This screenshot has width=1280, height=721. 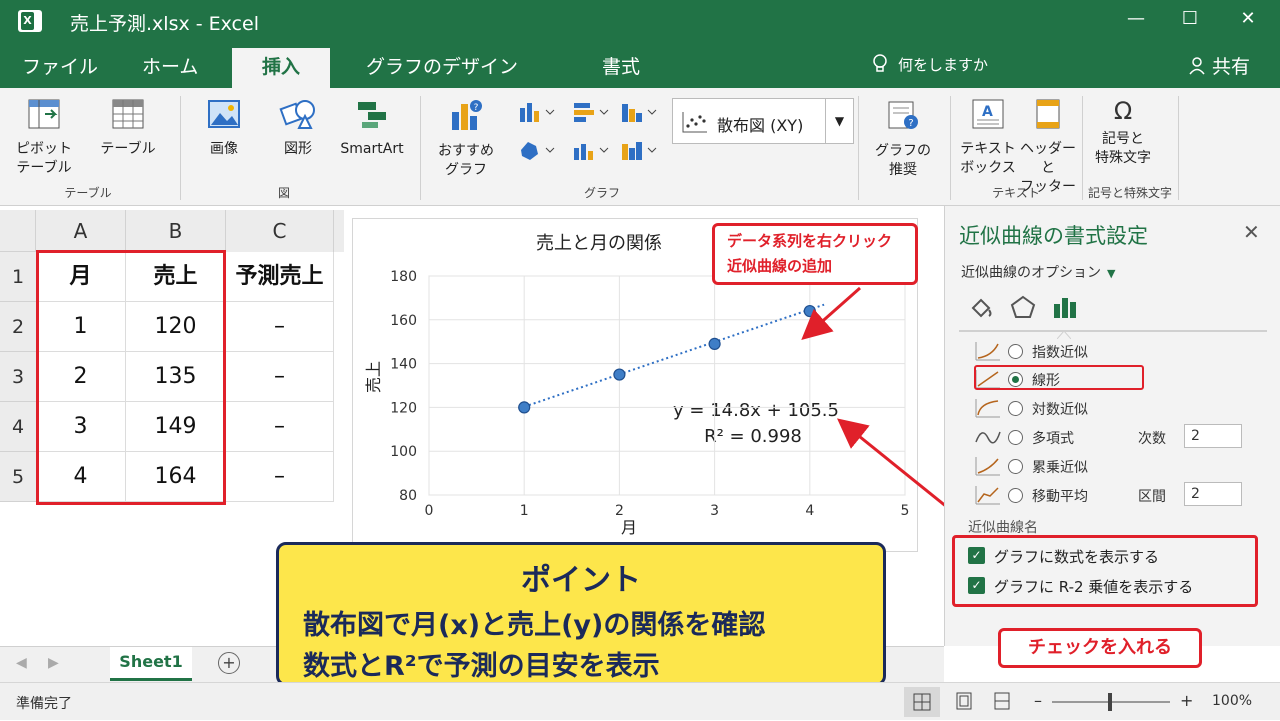 What do you see at coordinates (1015, 351) in the screenshot?
I see `radio-exponential` at bounding box center [1015, 351].